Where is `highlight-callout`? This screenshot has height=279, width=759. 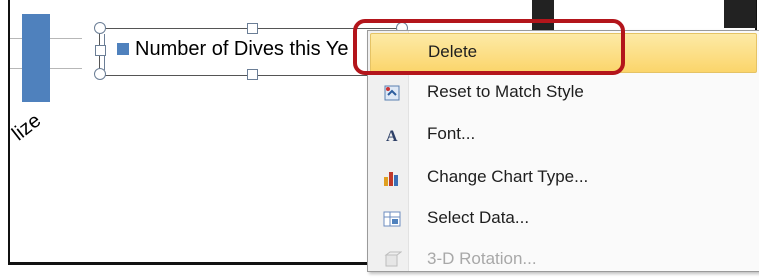
highlight-callout is located at coordinates (489, 47).